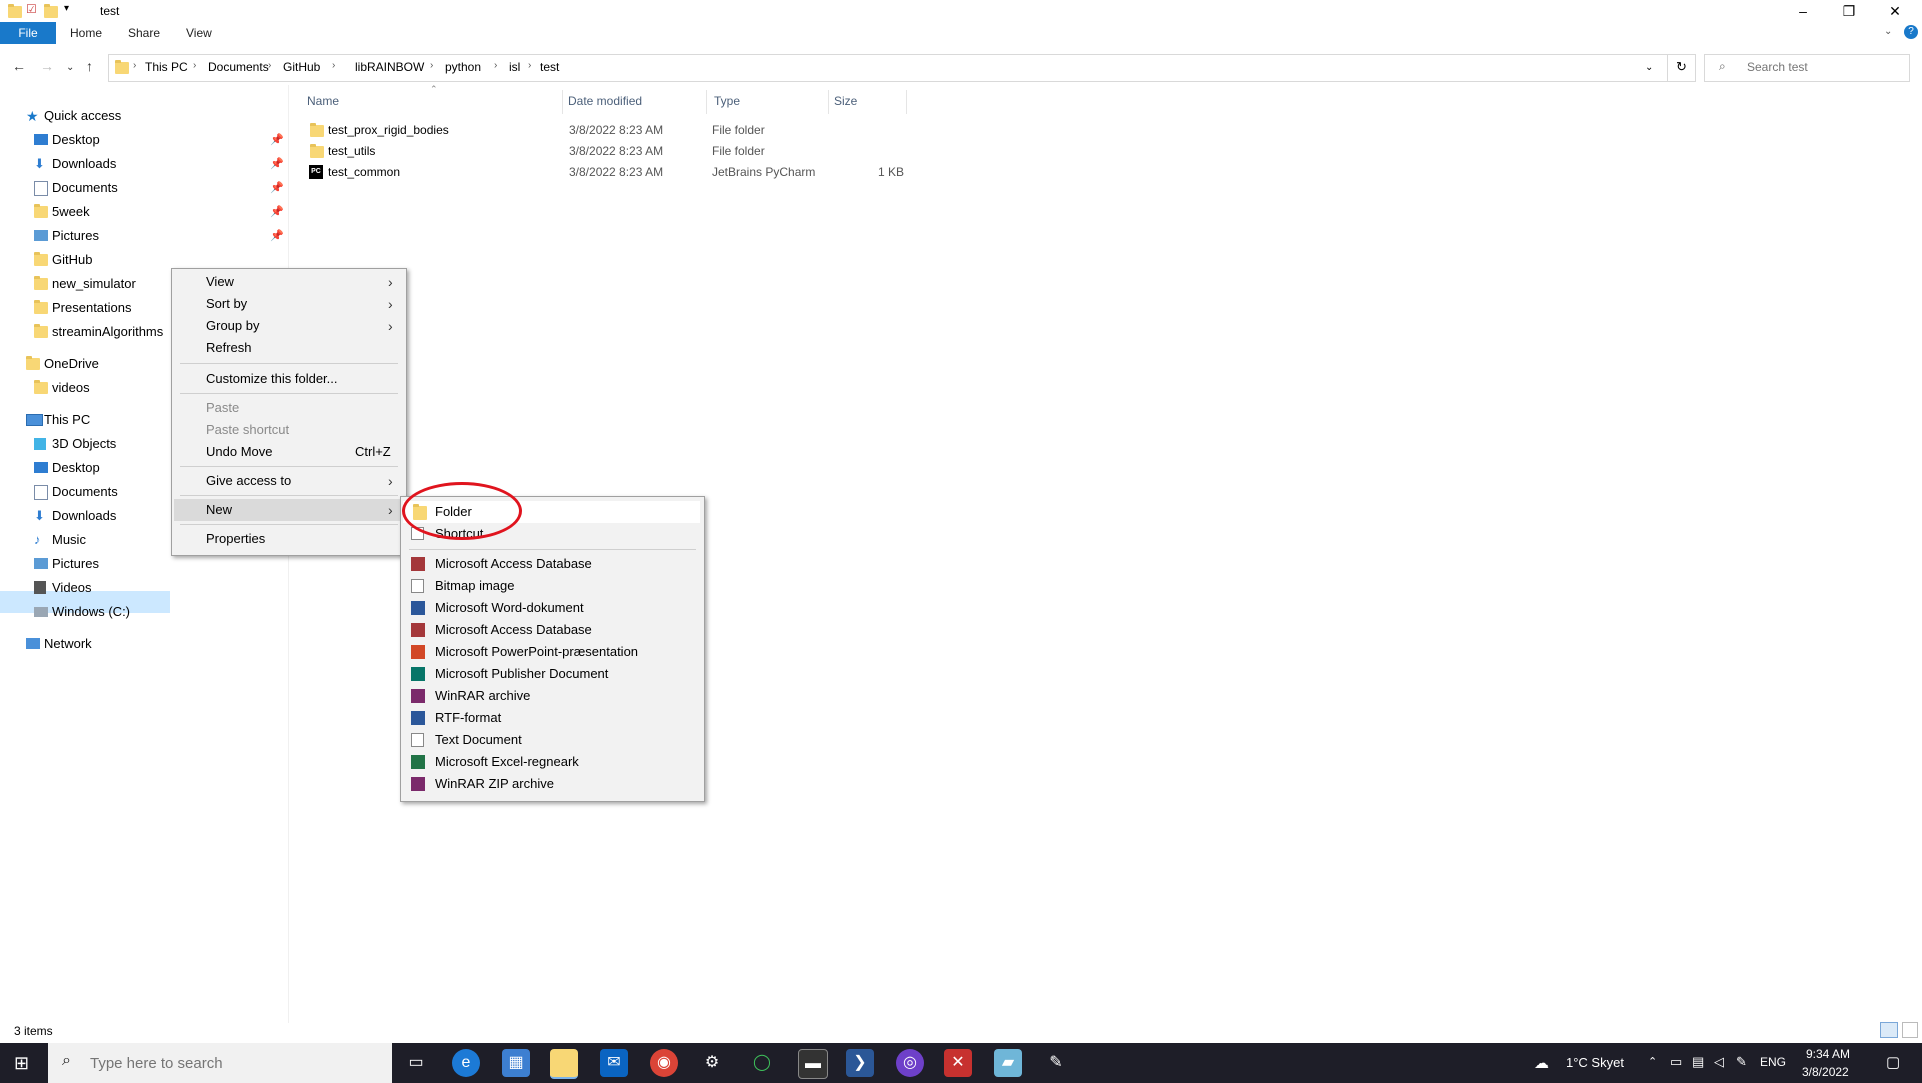 The height and width of the screenshot is (1083, 1922). Describe the element at coordinates (1828, 1054) in the screenshot. I see `clock-time: 9:34 AM` at that location.